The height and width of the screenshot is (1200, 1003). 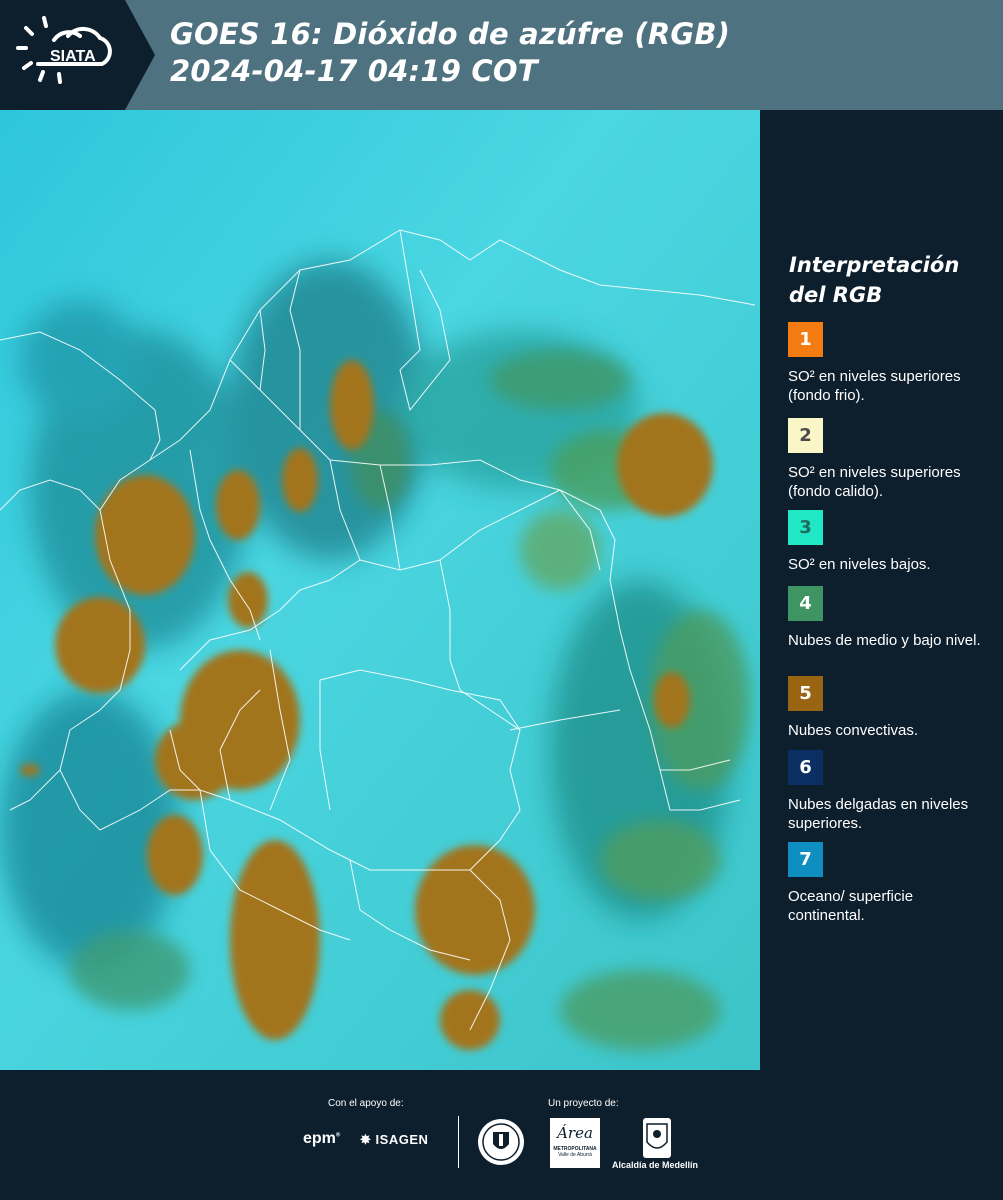 What do you see at coordinates (450, 34) in the screenshot?
I see `title-line-1: GOES 16: Dióxido de azúfre (RGB)` at bounding box center [450, 34].